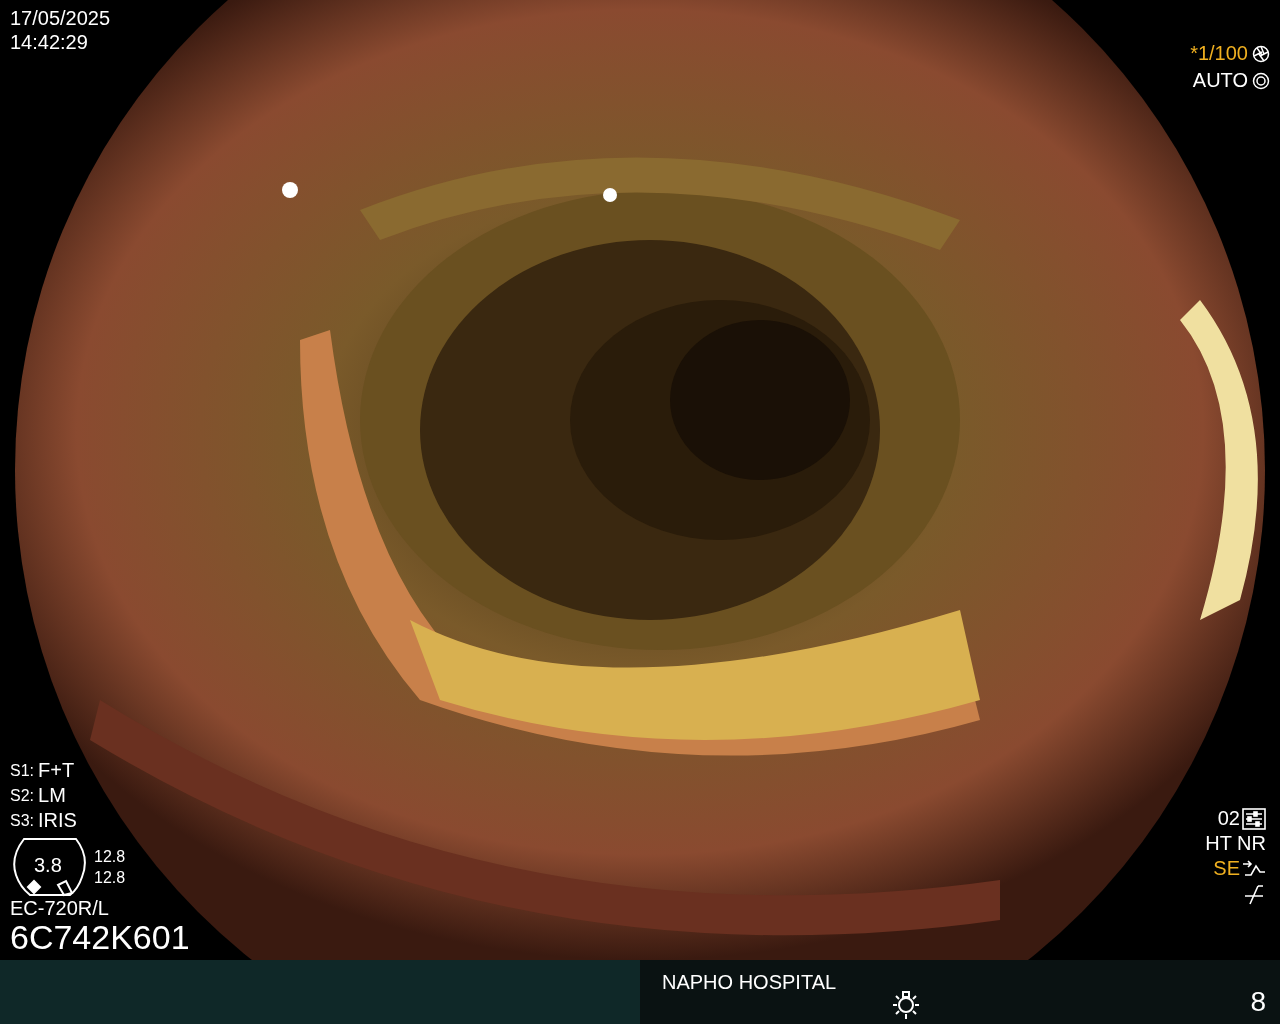  I want to click on structure-enhancement-text: SE, so click(1226, 868).